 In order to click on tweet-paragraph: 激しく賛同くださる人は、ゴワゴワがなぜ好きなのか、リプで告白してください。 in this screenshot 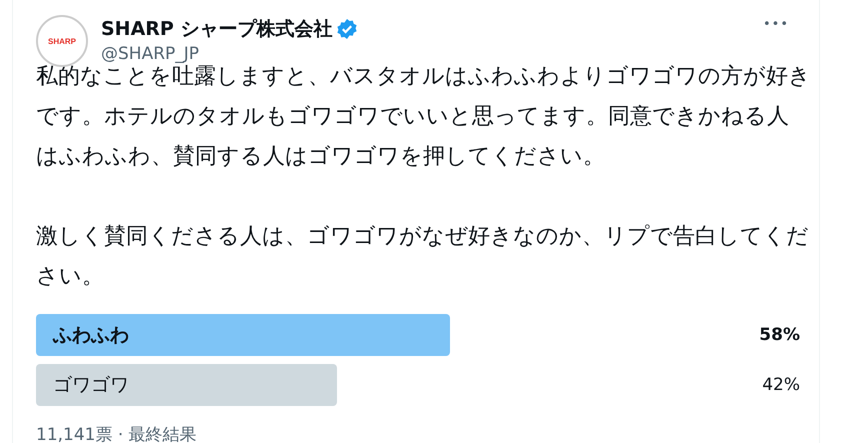, I will do `click(423, 257)`.